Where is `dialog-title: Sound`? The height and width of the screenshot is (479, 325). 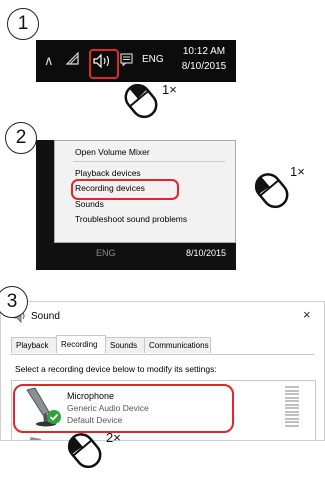
dialog-title: Sound is located at coordinates (45, 316).